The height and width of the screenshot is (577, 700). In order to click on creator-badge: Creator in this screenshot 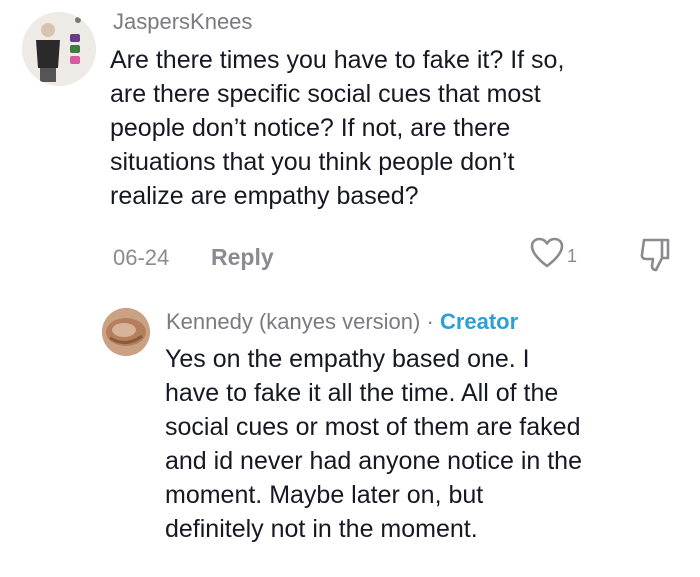, I will do `click(479, 321)`.